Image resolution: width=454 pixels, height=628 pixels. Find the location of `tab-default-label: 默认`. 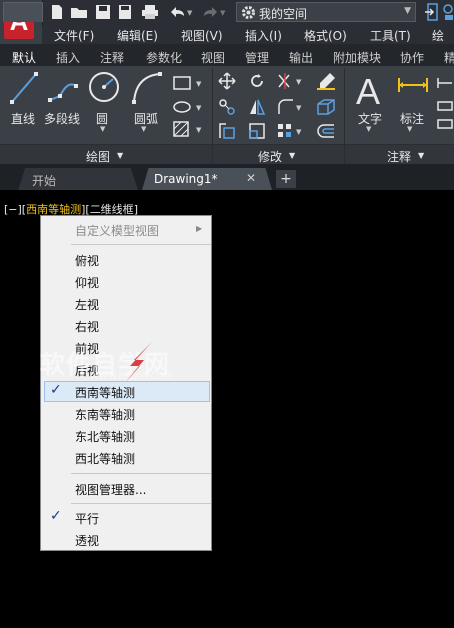

tab-default-label: 默认 is located at coordinates (24, 58).